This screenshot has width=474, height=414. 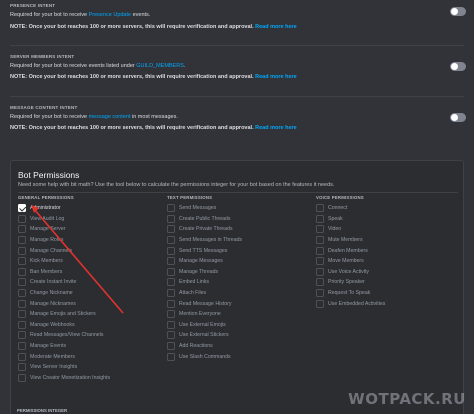 What do you see at coordinates (458, 11) in the screenshot?
I see `presence-intent-toggle` at bounding box center [458, 11].